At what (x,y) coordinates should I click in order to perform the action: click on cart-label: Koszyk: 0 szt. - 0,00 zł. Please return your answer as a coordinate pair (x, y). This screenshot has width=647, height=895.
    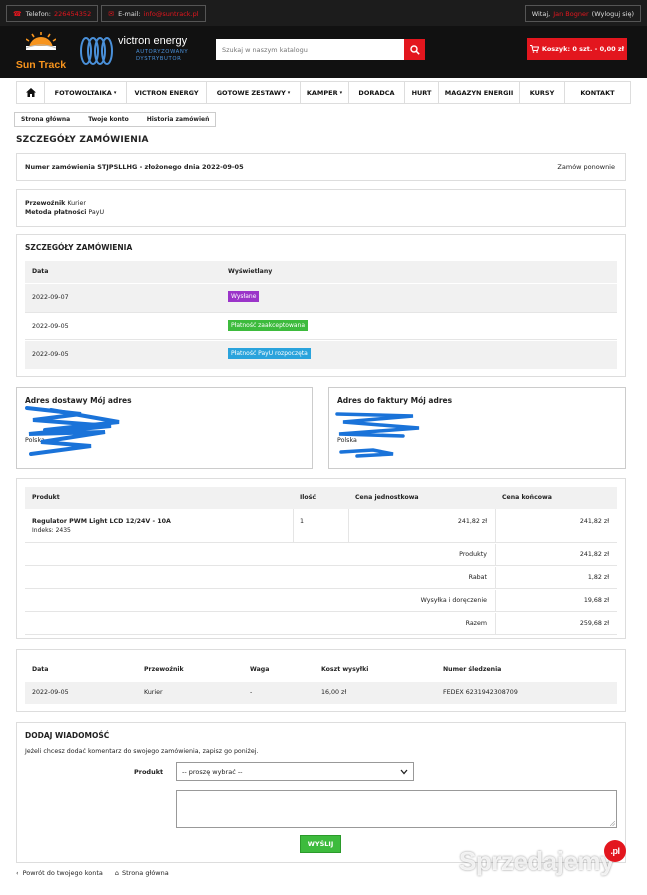
    Looking at the image, I should click on (583, 49).